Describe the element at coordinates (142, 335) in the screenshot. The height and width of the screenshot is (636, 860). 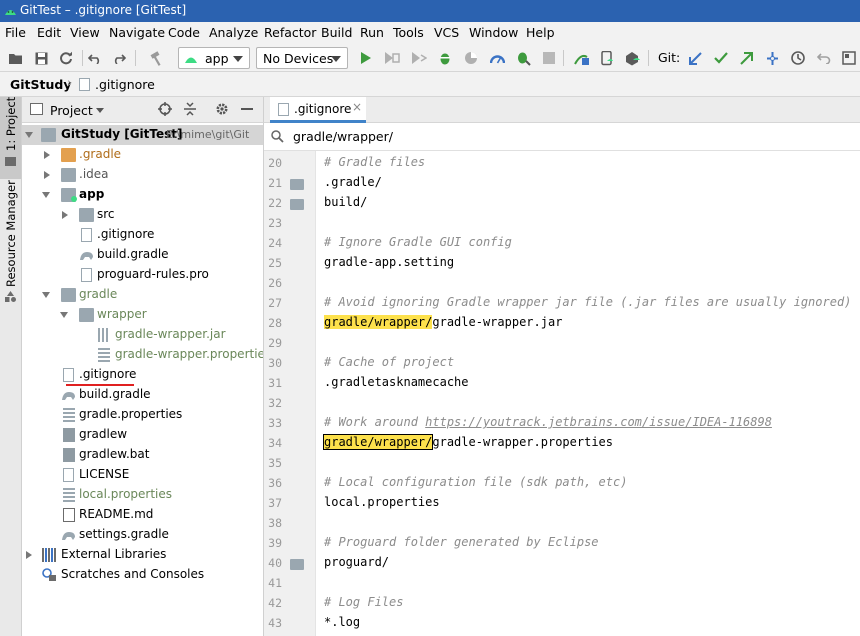
I see `tree-item-gradle-wrapper-jar: gradle-wrapper.jar` at that location.